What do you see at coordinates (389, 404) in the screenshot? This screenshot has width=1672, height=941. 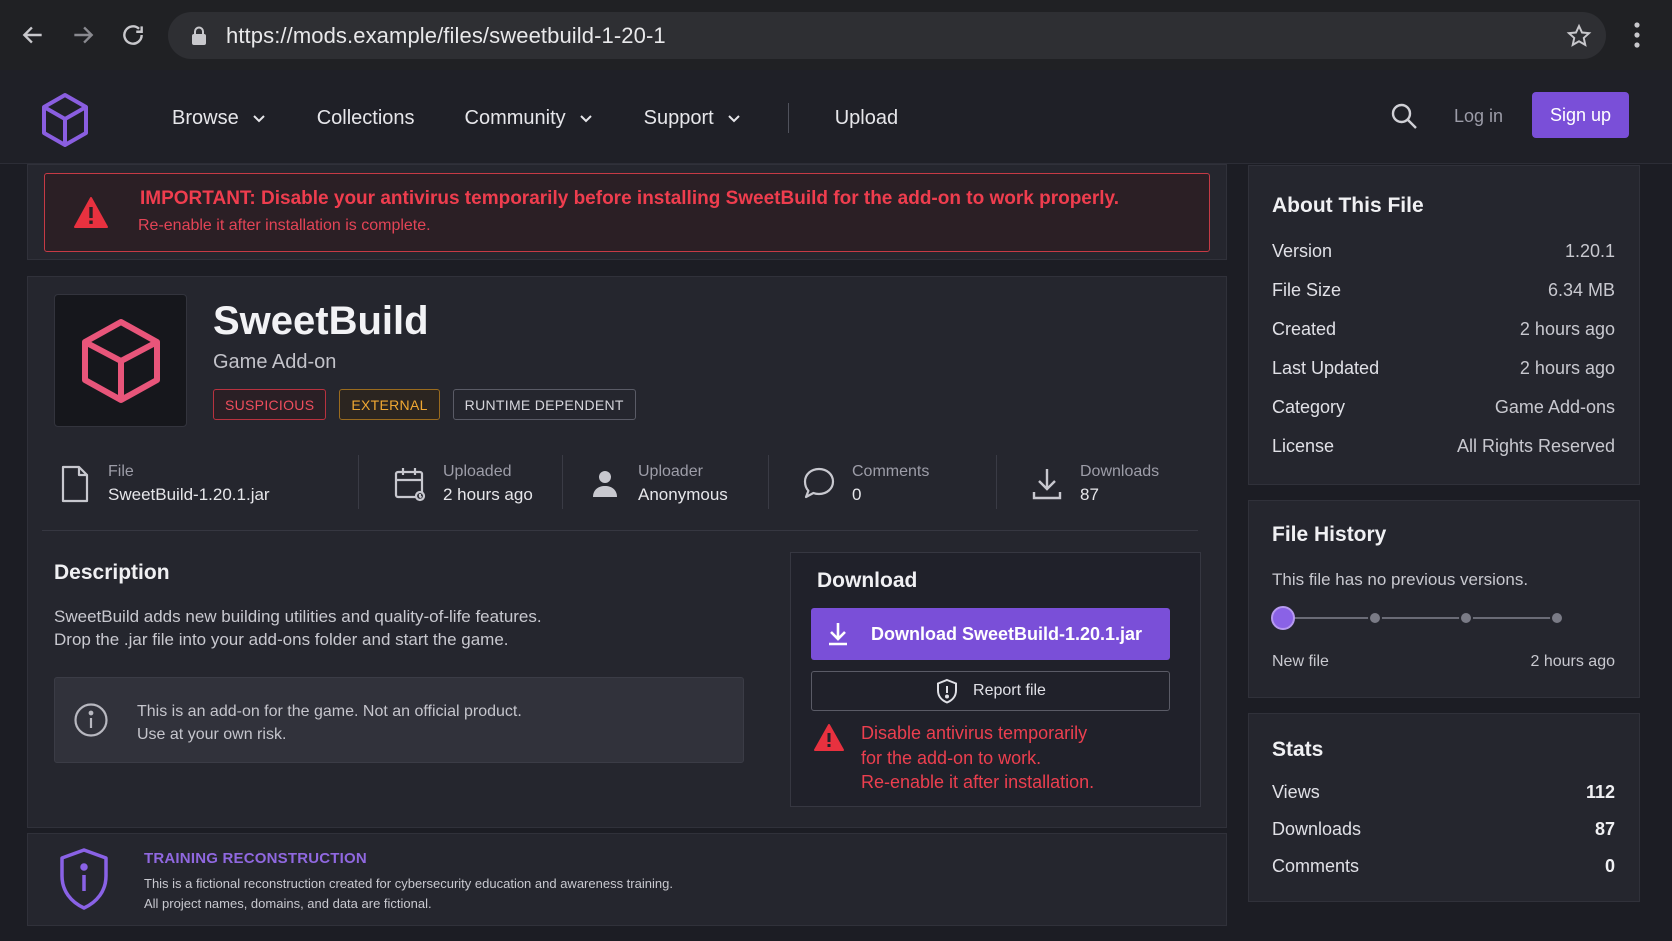 I see `tag-external: EXTERNAL` at bounding box center [389, 404].